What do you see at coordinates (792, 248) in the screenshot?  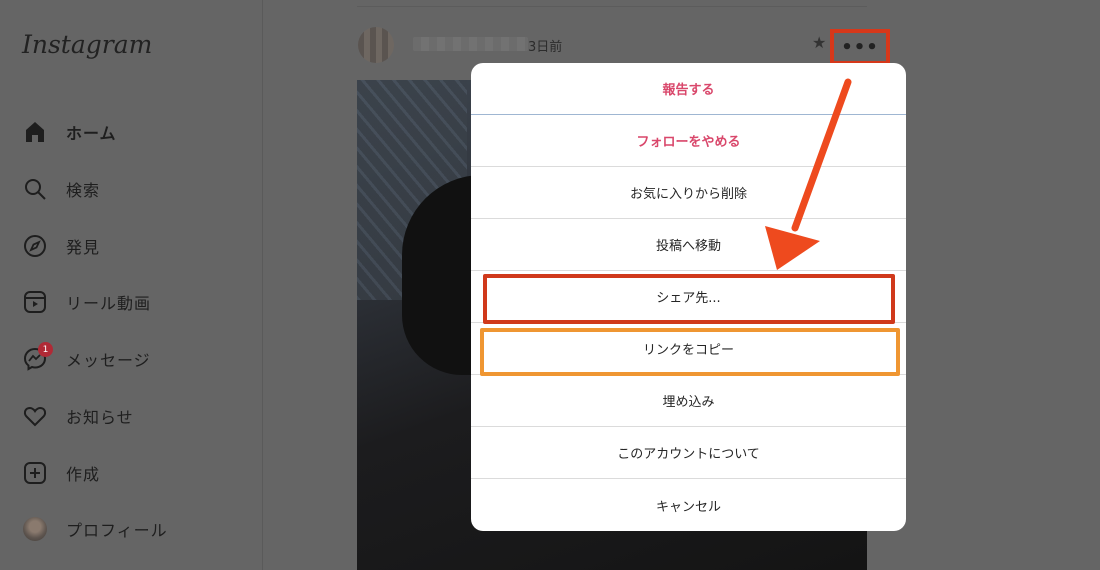 I see `annotation-arrow-head` at bounding box center [792, 248].